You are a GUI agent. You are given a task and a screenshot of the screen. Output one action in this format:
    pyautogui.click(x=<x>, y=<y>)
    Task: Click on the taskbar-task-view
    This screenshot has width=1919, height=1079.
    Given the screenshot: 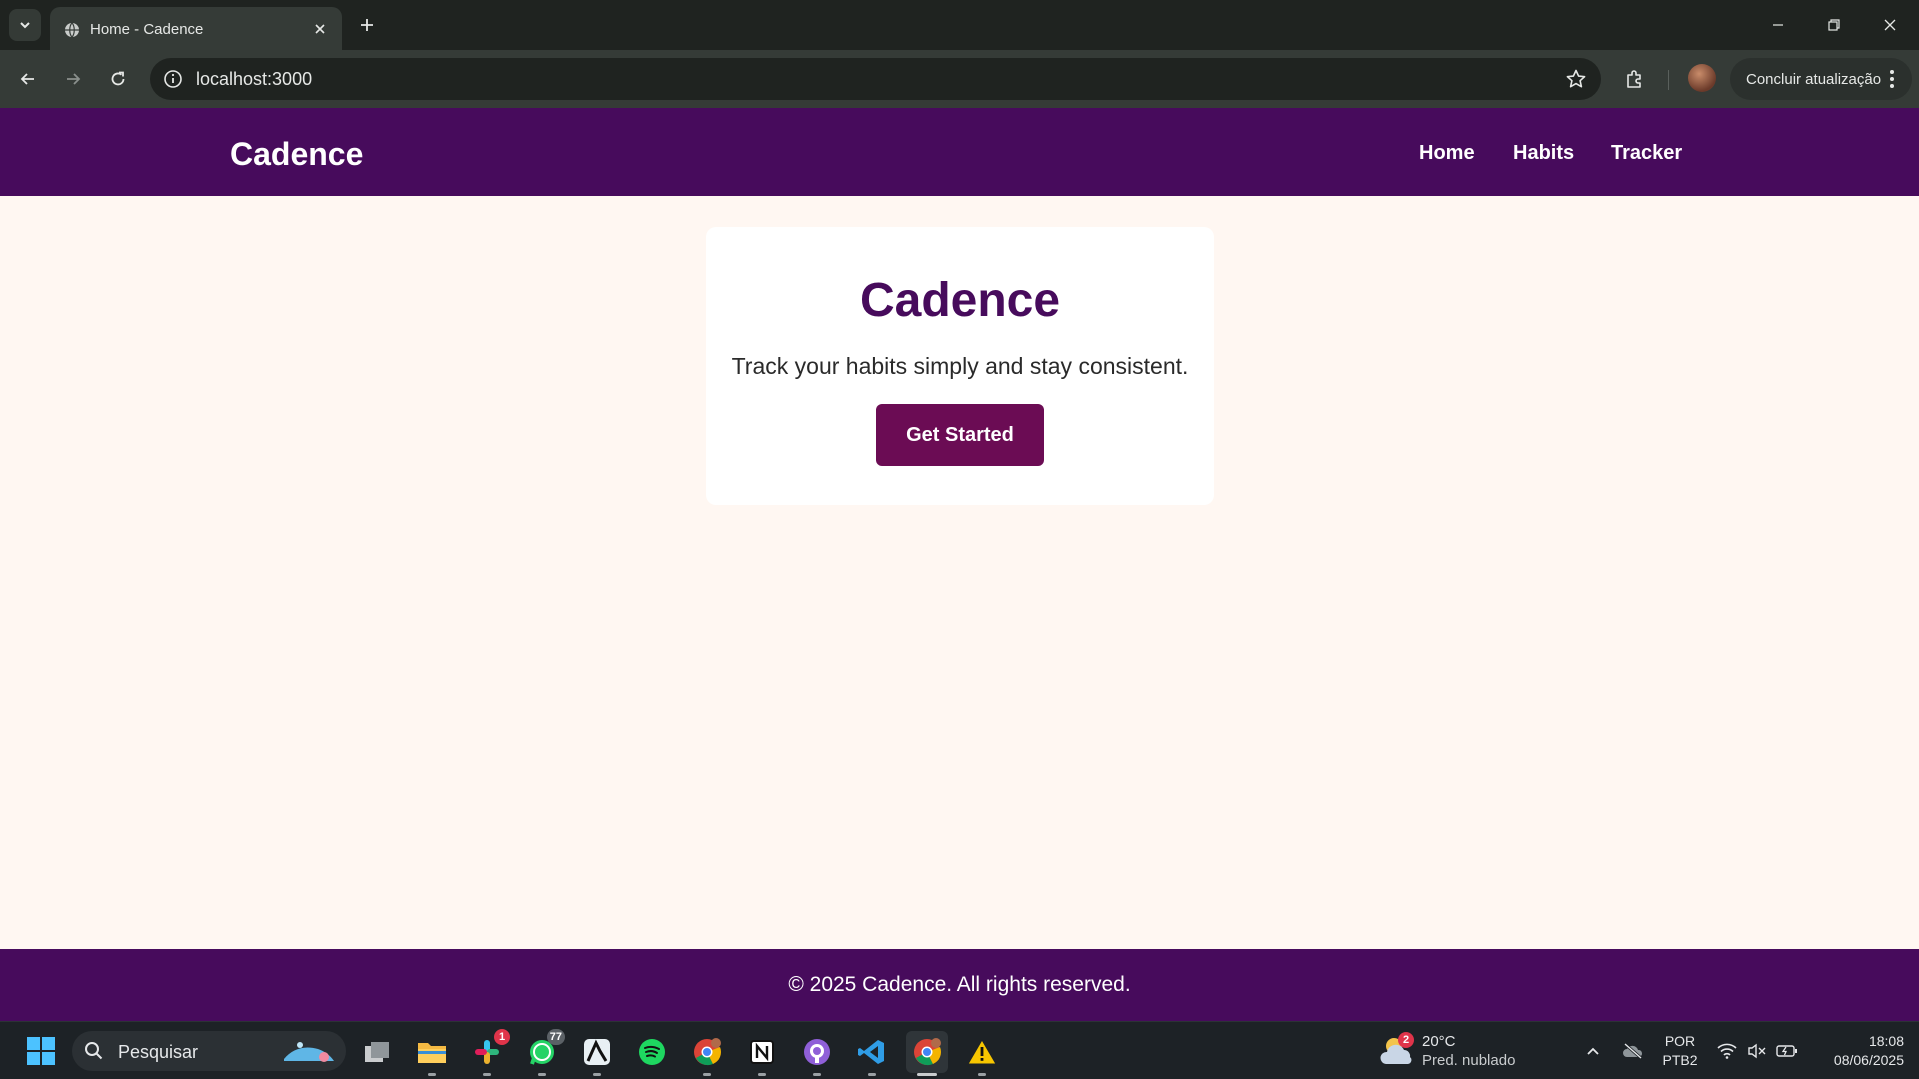 What is the action you would take?
    pyautogui.click(x=377, y=1052)
    